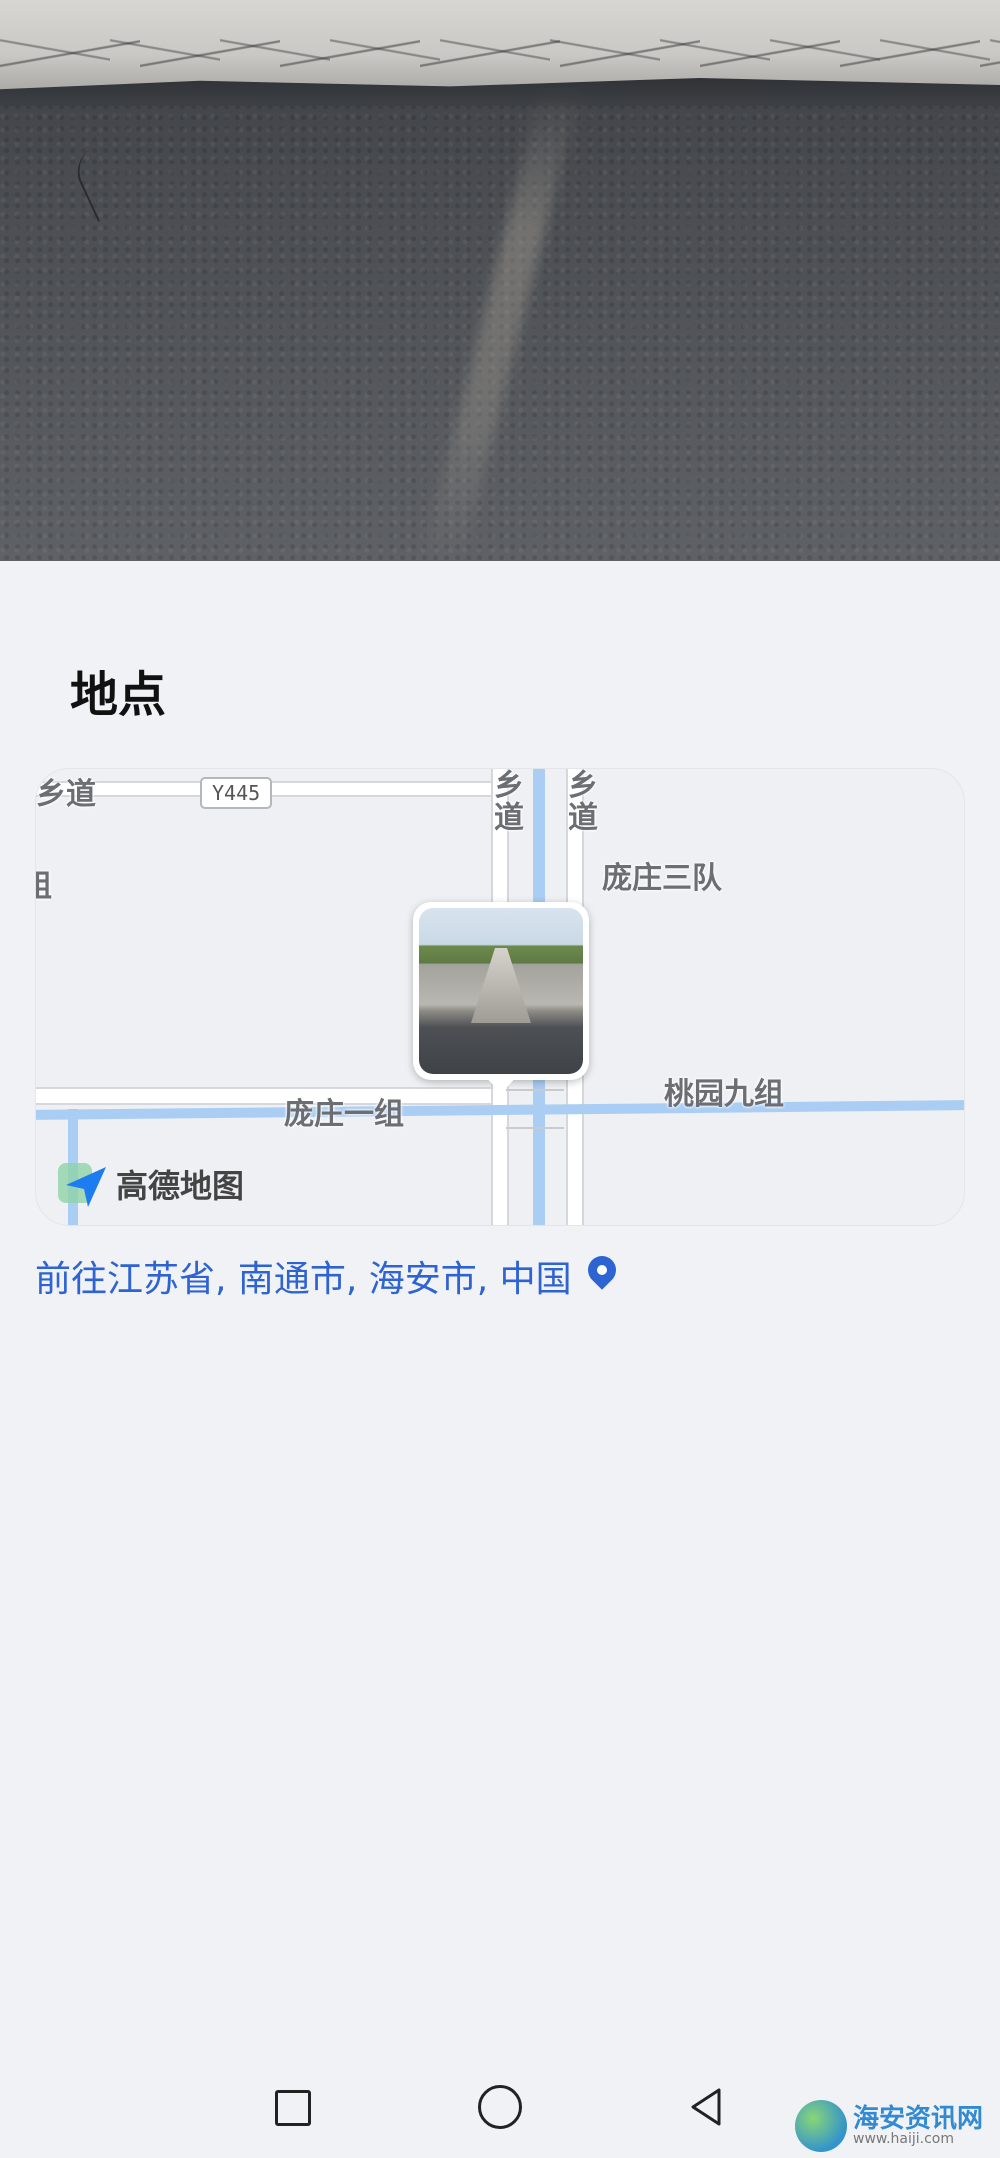 The height and width of the screenshot is (2158, 1000). I want to click on amap-logo: 高德地图, so click(151, 1184).